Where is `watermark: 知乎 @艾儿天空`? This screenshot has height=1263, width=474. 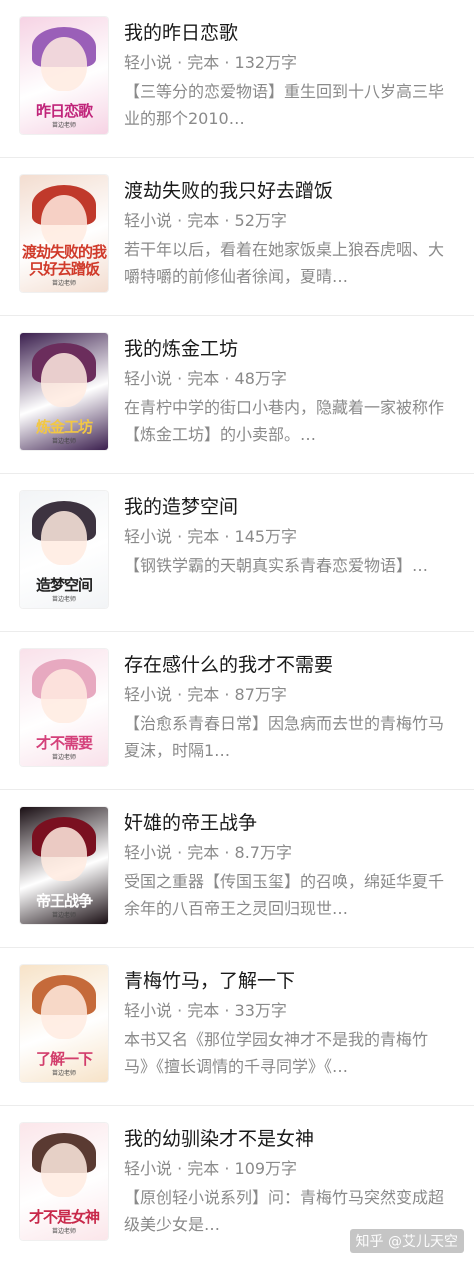
watermark: 知乎 @艾儿天空 is located at coordinates (406, 1241).